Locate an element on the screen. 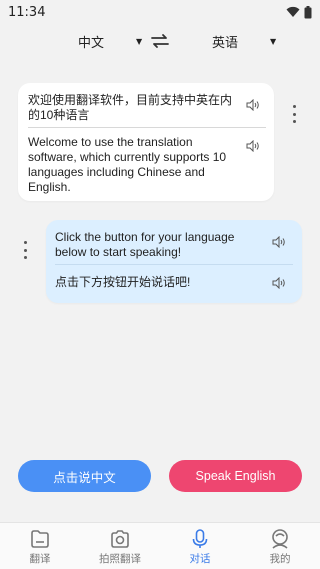  tab-translate: 翻译 is located at coordinates (40, 546).